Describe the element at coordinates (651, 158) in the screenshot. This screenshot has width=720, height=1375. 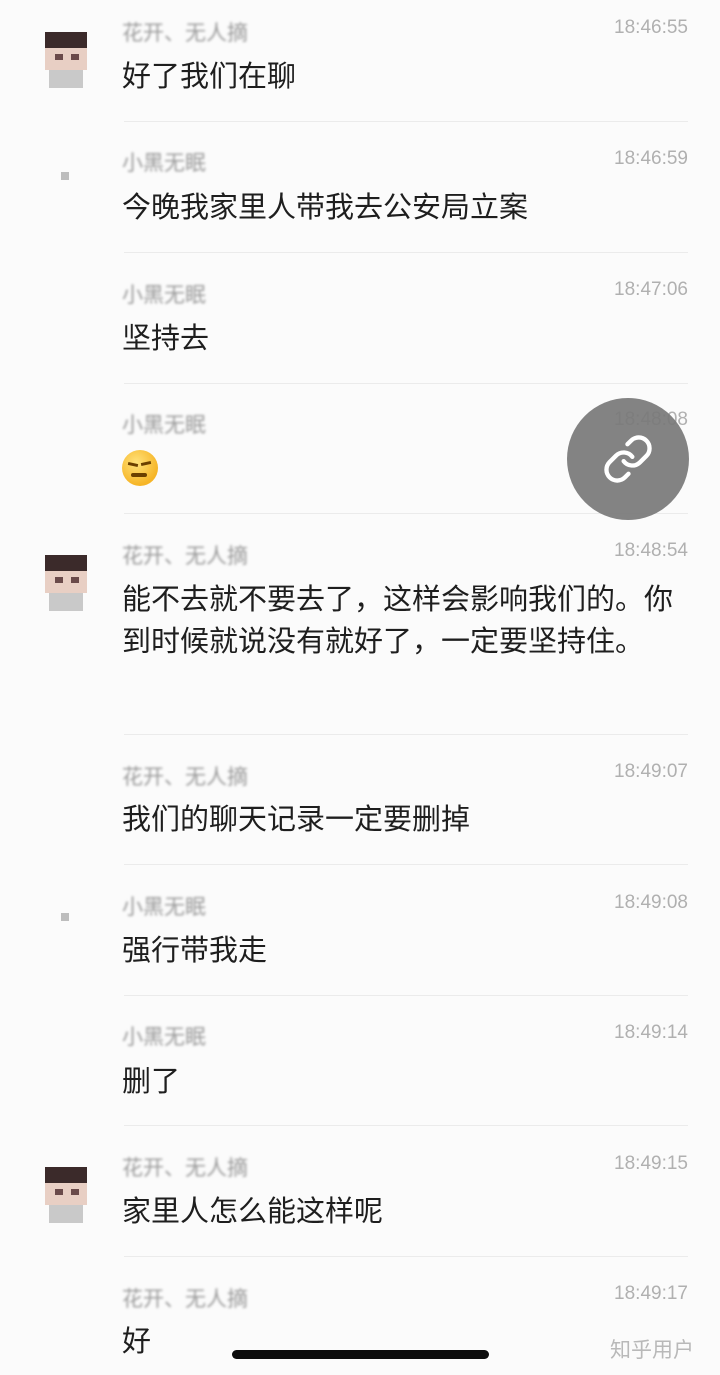
I see `message-time: 18:46:59` at that location.